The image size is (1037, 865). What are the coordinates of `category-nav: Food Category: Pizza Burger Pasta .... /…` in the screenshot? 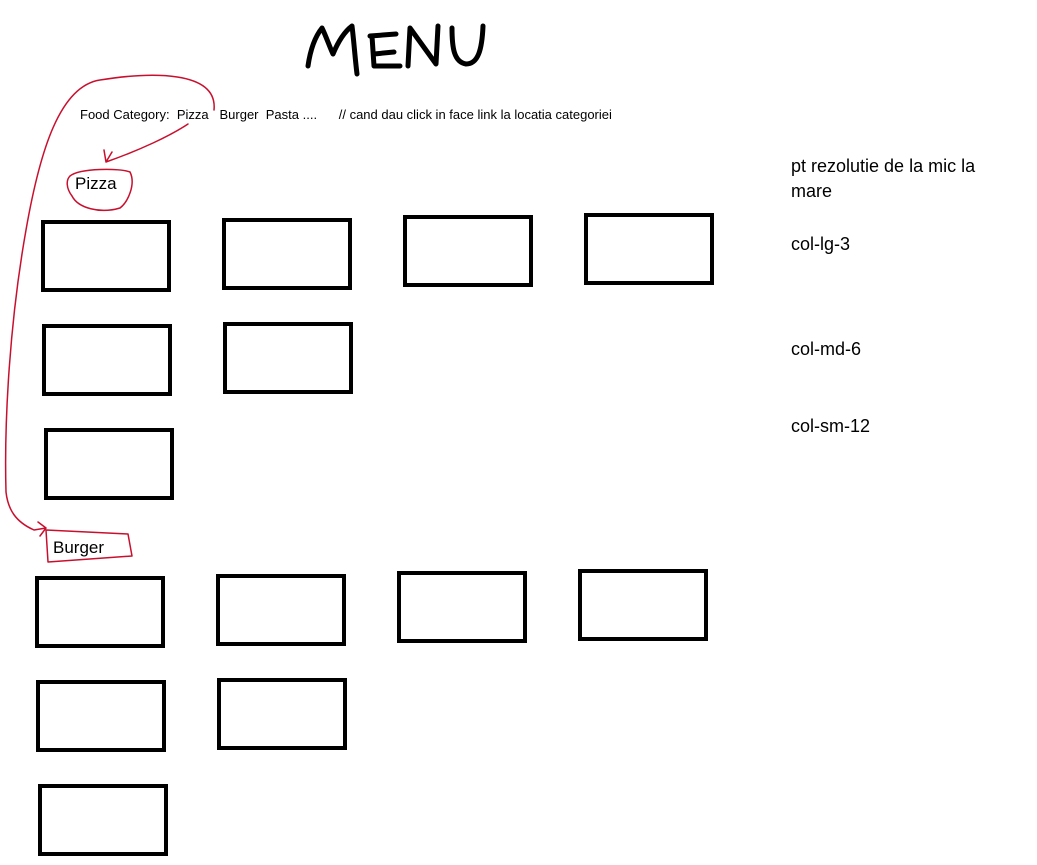 It's located at (346, 114).